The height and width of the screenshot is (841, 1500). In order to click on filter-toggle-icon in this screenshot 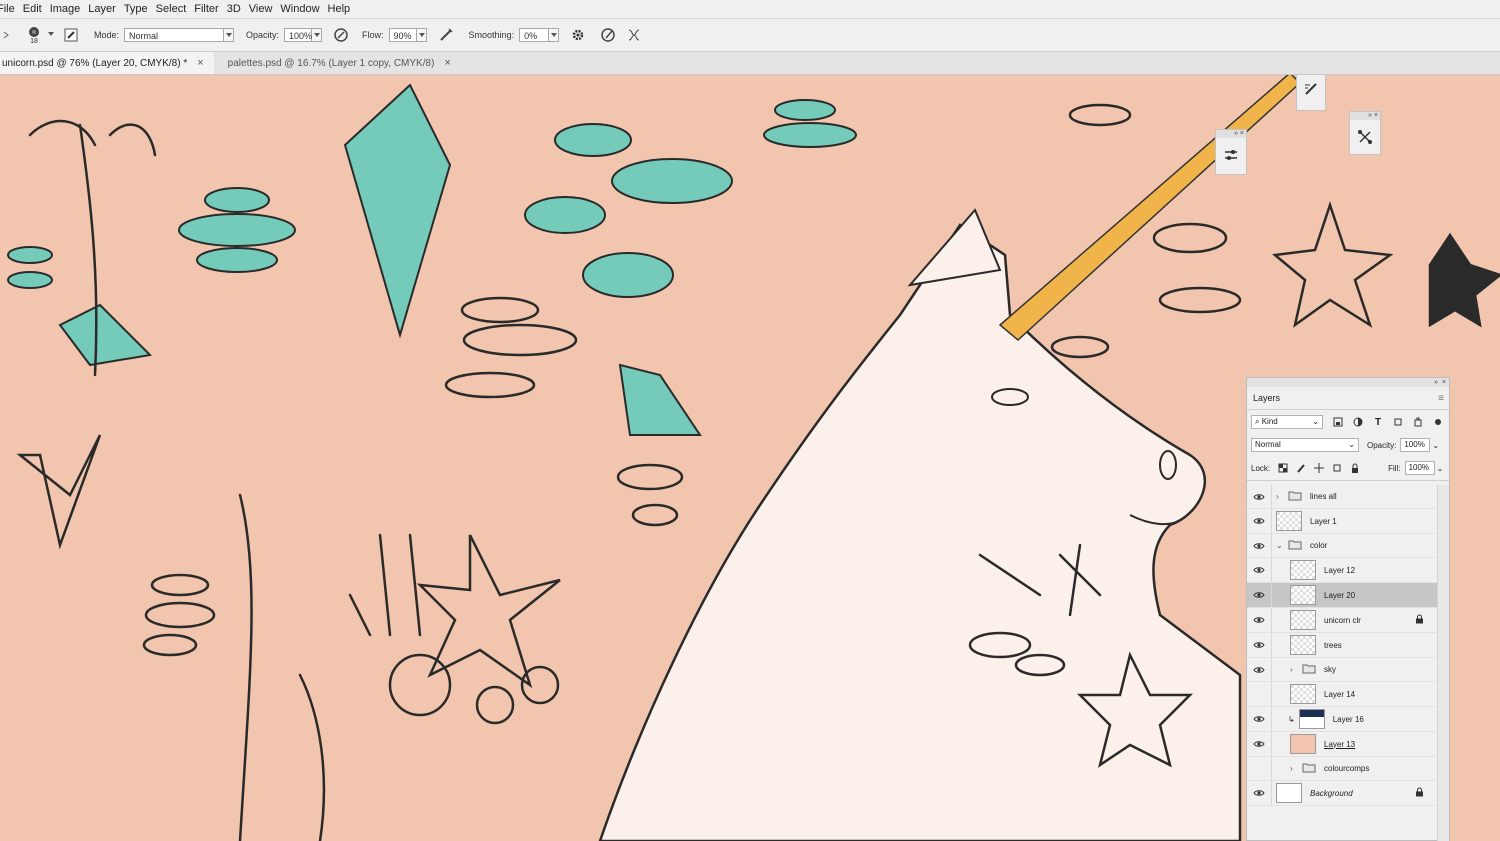, I will do `click(1438, 422)`.